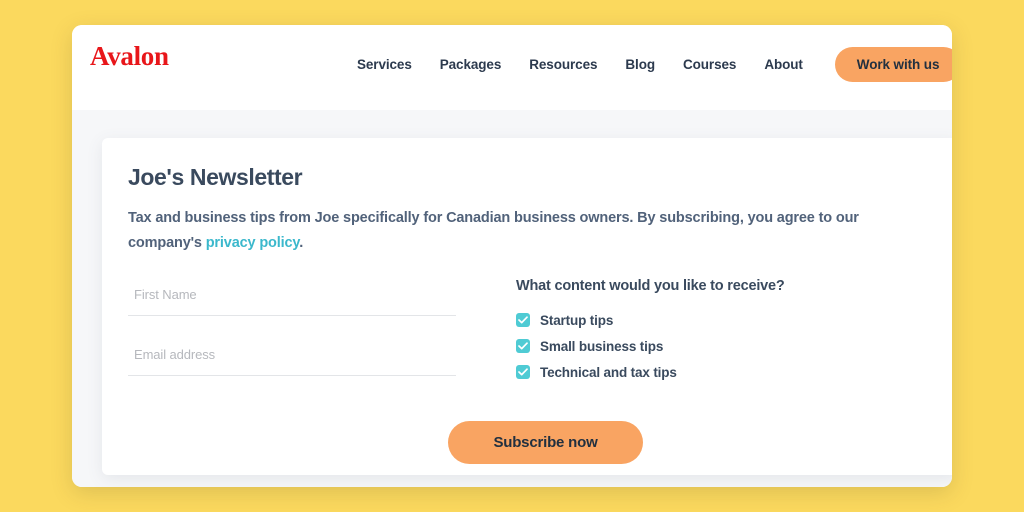 The image size is (1024, 512). I want to click on checkbox-label-technical-and-tax-tips: Technical and tax tips, so click(608, 372).